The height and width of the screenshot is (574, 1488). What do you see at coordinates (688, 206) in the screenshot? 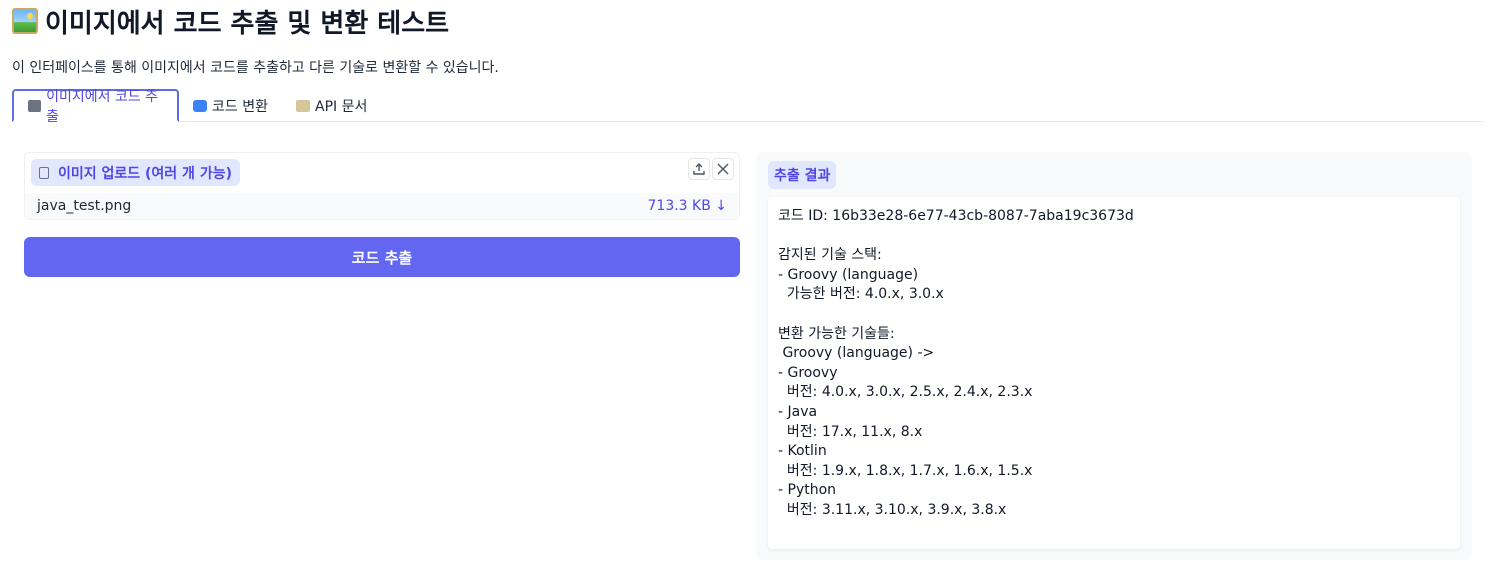
I see `file-size-download-link: 713.3 KB ↓` at bounding box center [688, 206].